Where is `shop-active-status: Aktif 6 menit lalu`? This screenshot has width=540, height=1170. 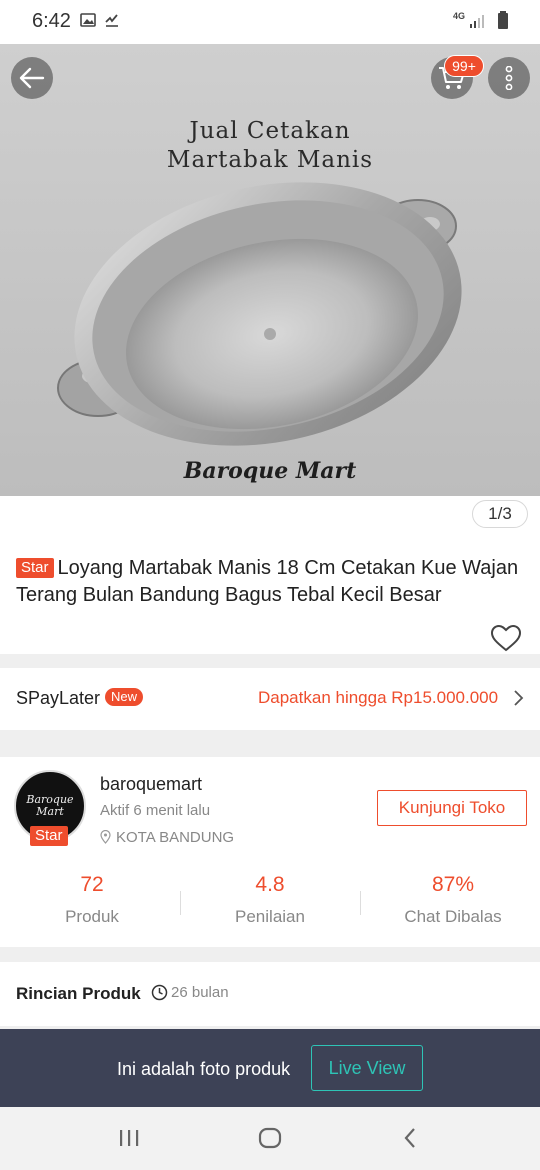 shop-active-status: Aktif 6 menit lalu is located at coordinates (155, 810).